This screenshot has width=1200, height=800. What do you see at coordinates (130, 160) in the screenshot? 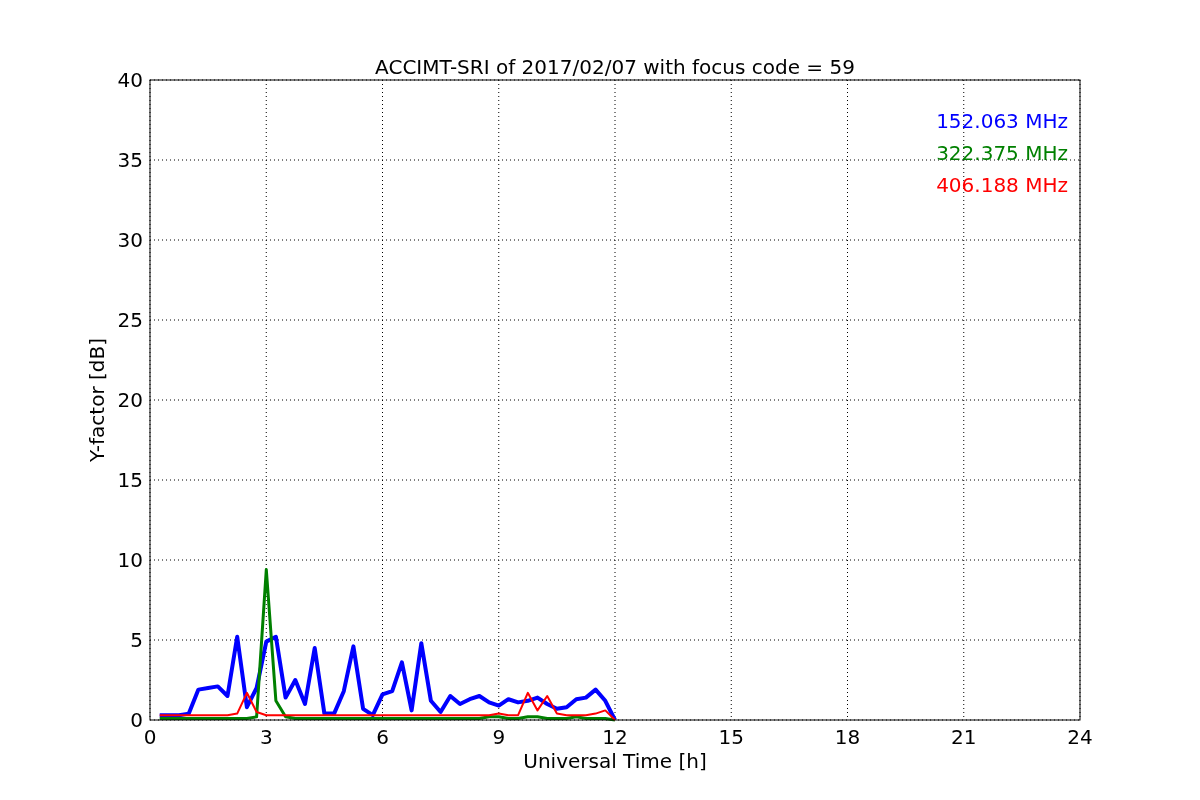
I see `y-tick-label: 35` at bounding box center [130, 160].